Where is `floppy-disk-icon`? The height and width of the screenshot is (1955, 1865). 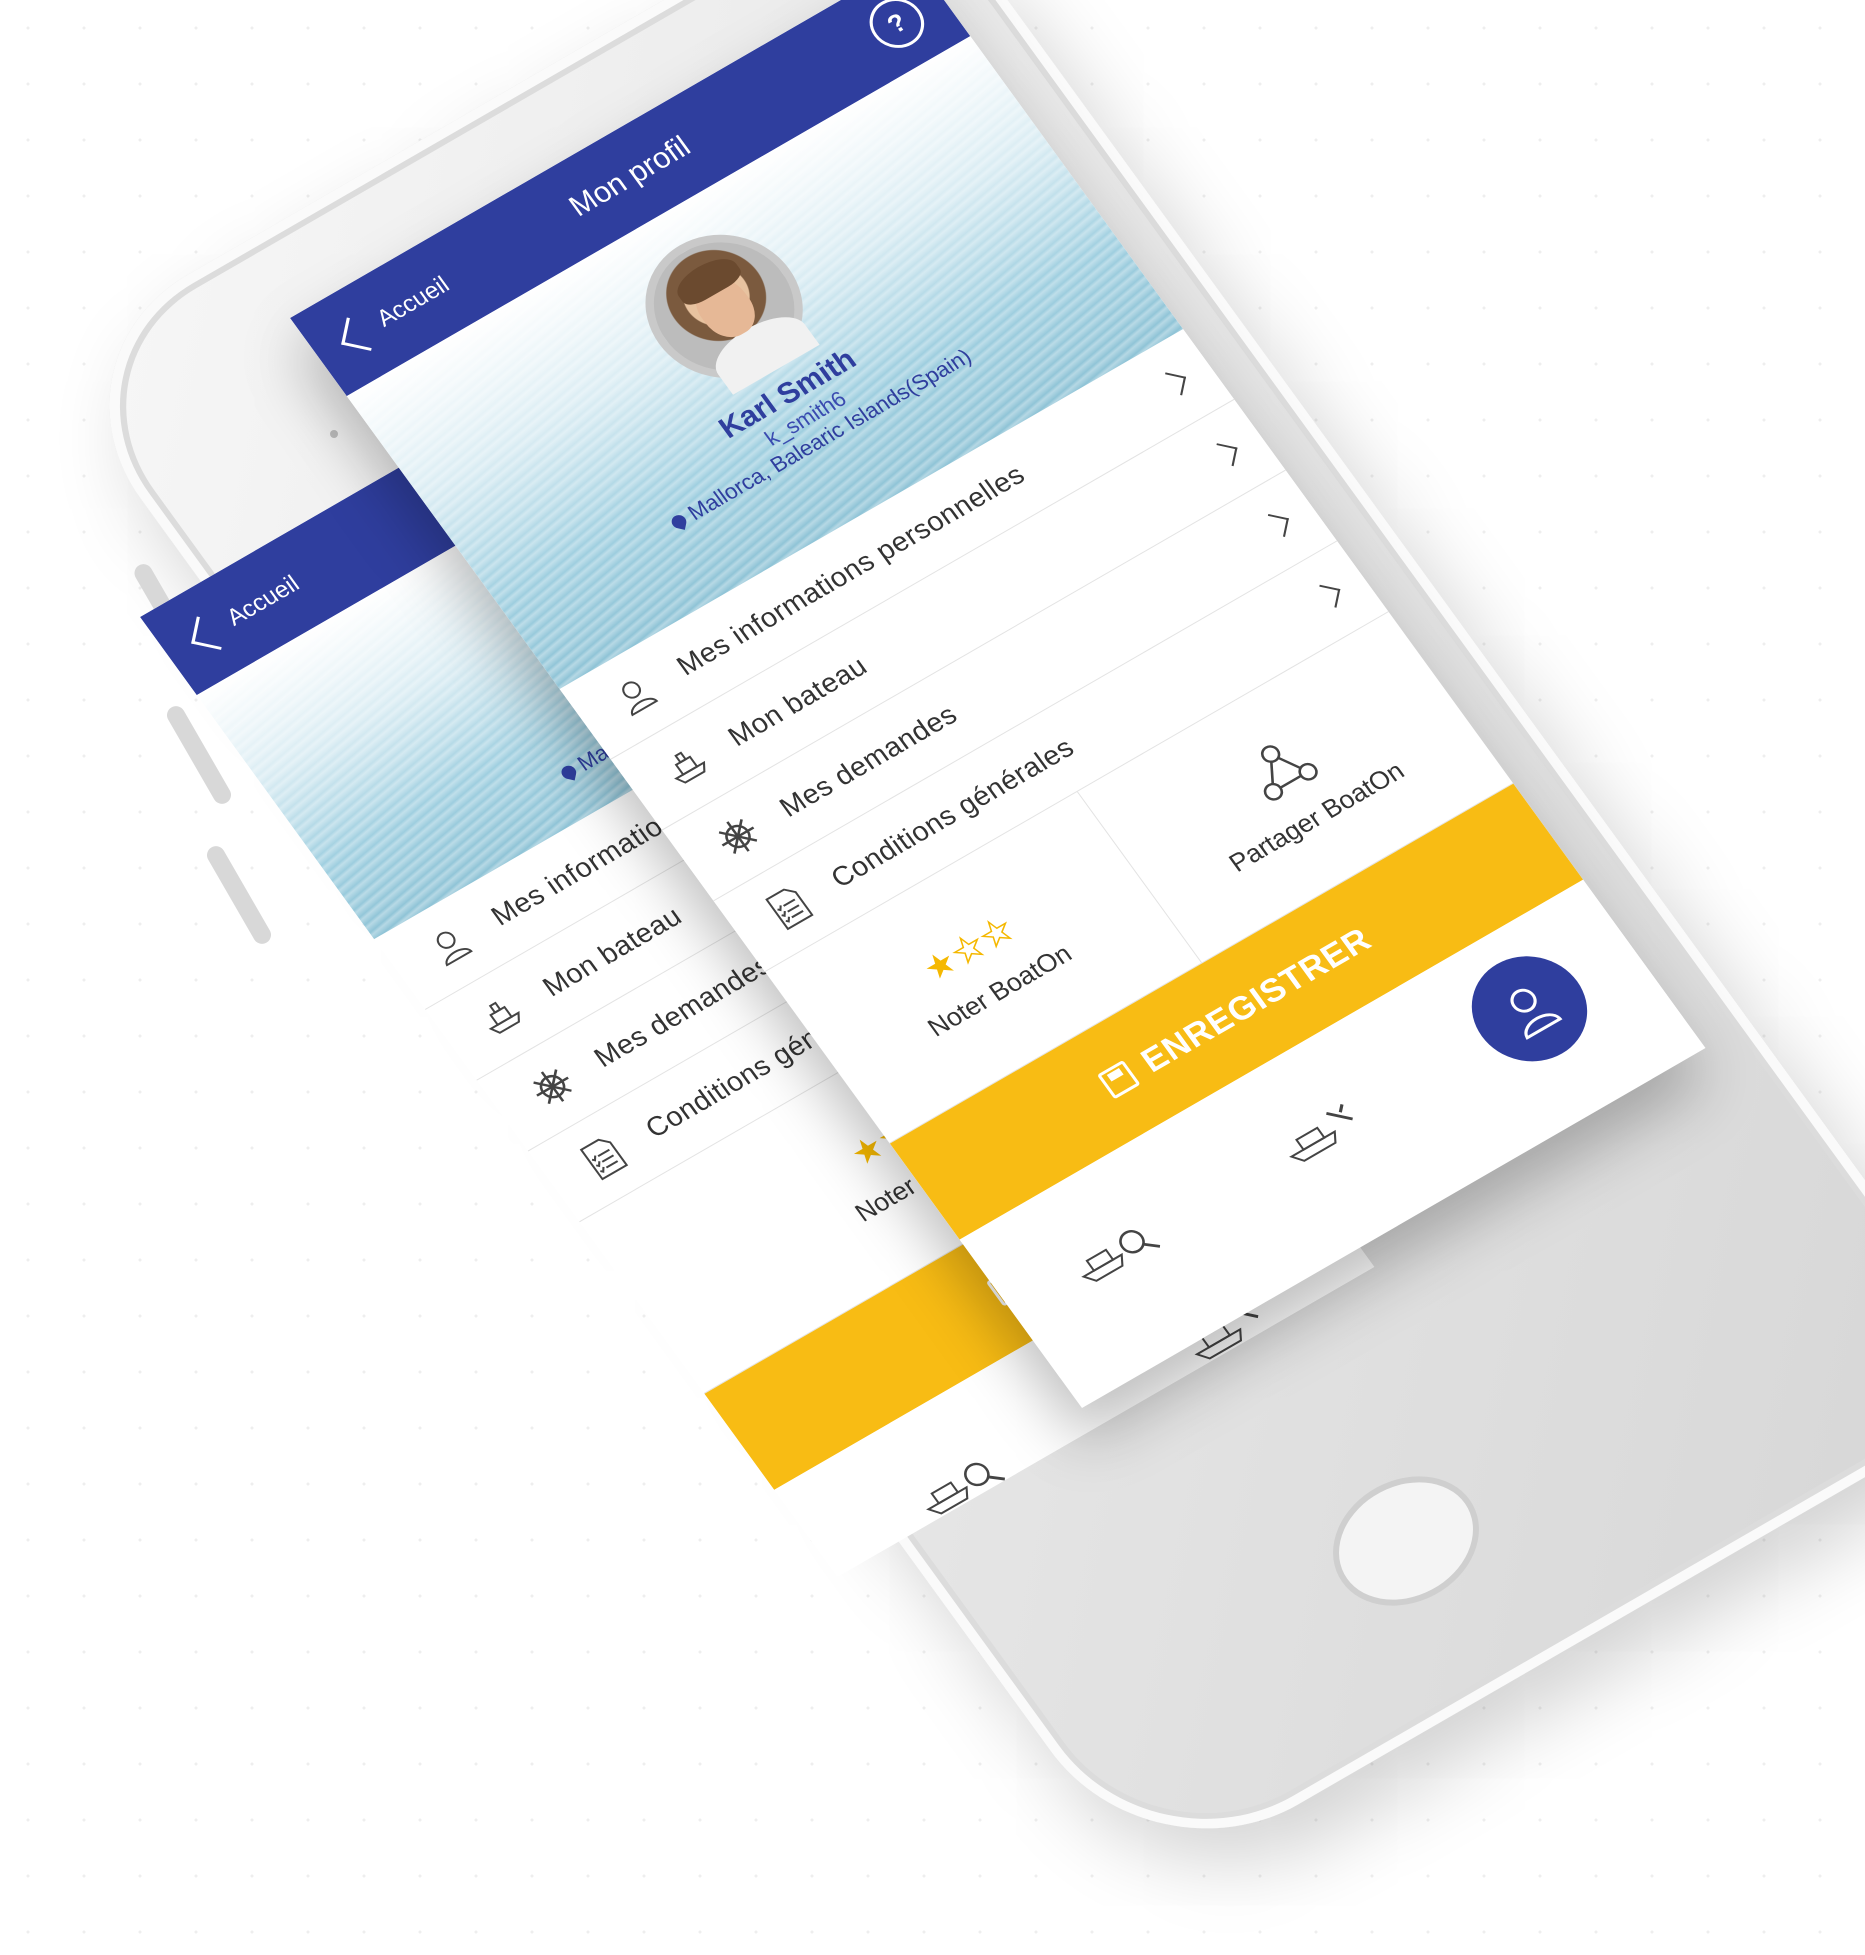
floppy-disk-icon is located at coordinates (1118, 1080).